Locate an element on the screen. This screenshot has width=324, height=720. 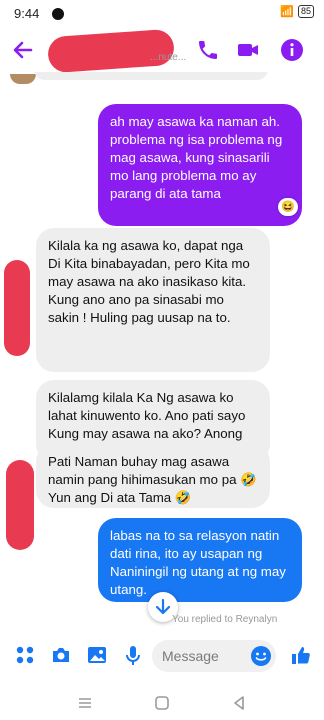
menu-icon is located at coordinates (85, 703).